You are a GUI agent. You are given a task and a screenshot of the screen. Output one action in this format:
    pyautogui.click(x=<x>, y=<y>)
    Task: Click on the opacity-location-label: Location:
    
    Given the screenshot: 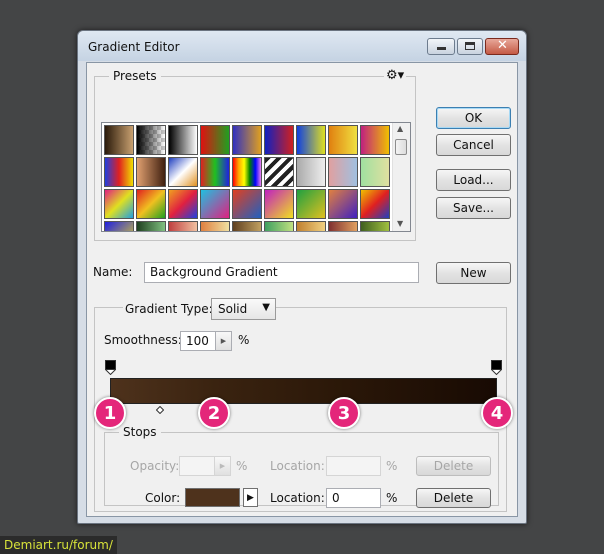 What is the action you would take?
    pyautogui.click(x=297, y=466)
    